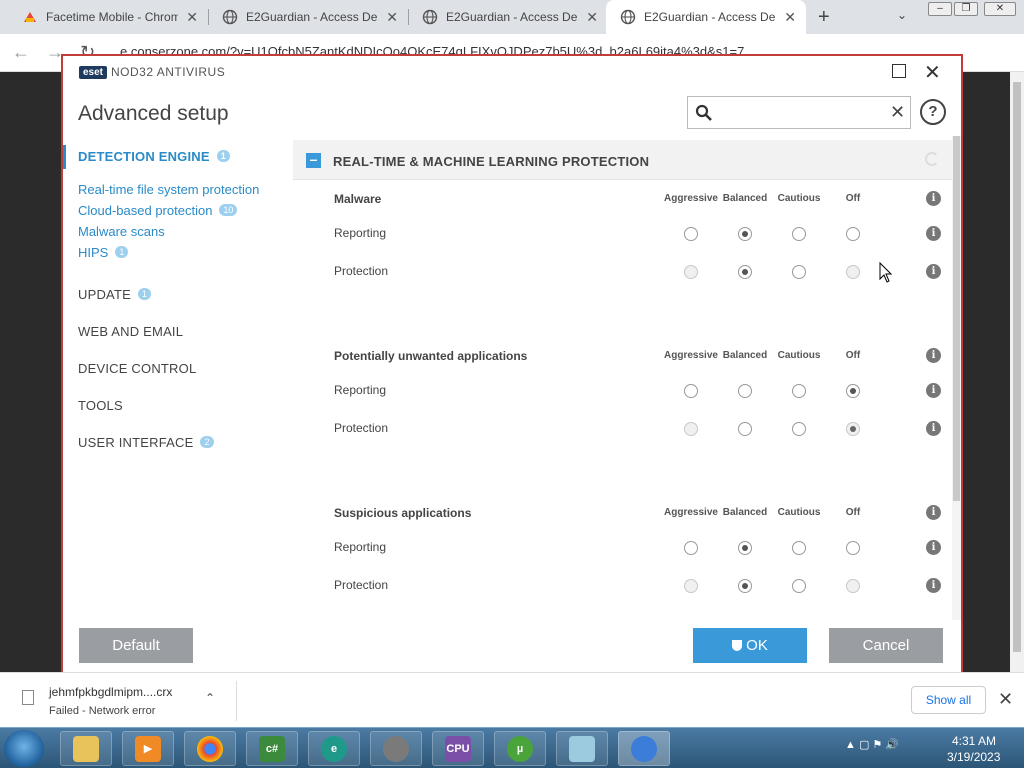  Describe the element at coordinates (110, 692) in the screenshot. I see `download-filename: jehmfpkbgdlmipm....crx` at that location.